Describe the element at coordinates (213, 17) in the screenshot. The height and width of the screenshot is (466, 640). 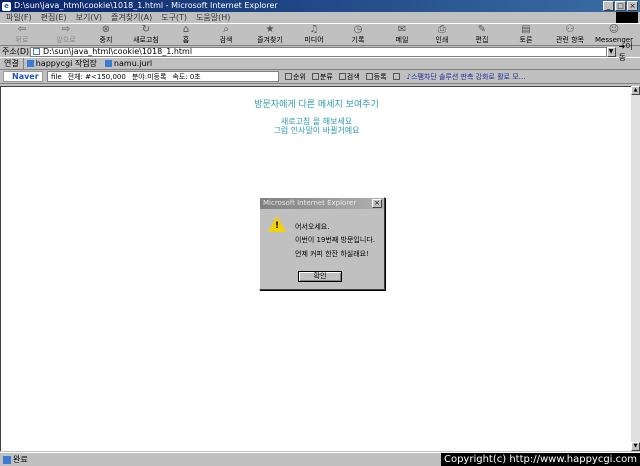
I see `menu-help: 도움말(H)` at that location.